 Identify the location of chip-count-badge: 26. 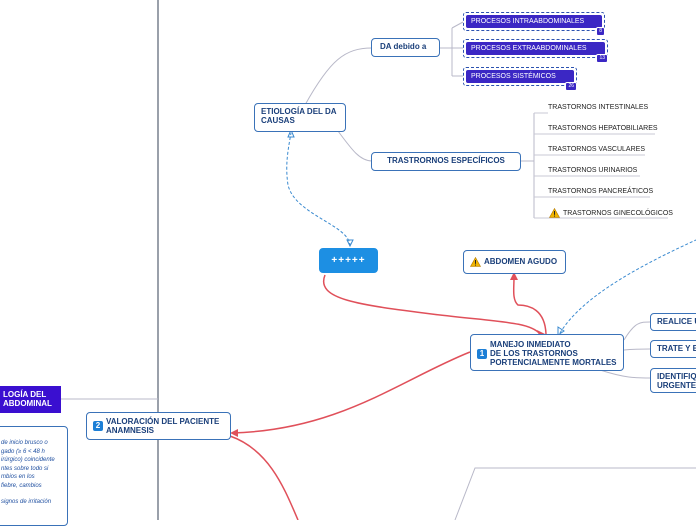
(571, 86).